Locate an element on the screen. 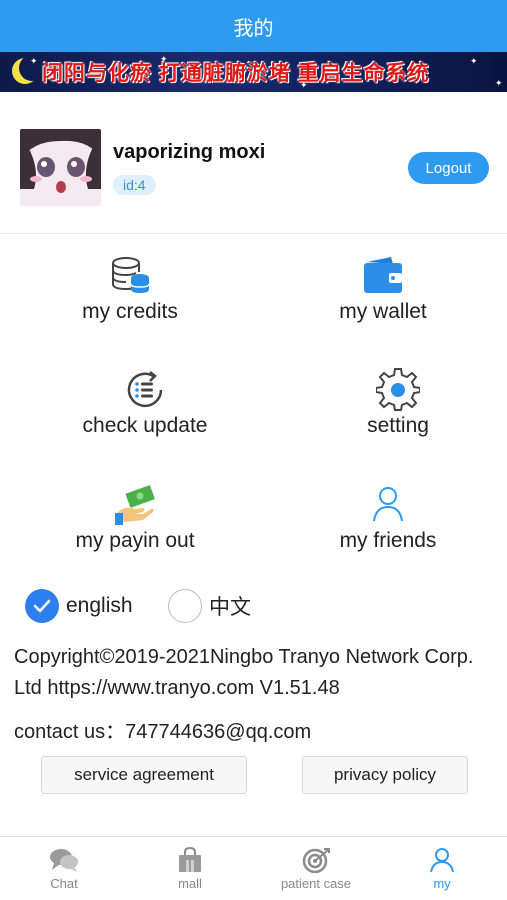 The width and height of the screenshot is (507, 900). menu-label: my payin out is located at coordinates (135, 540).